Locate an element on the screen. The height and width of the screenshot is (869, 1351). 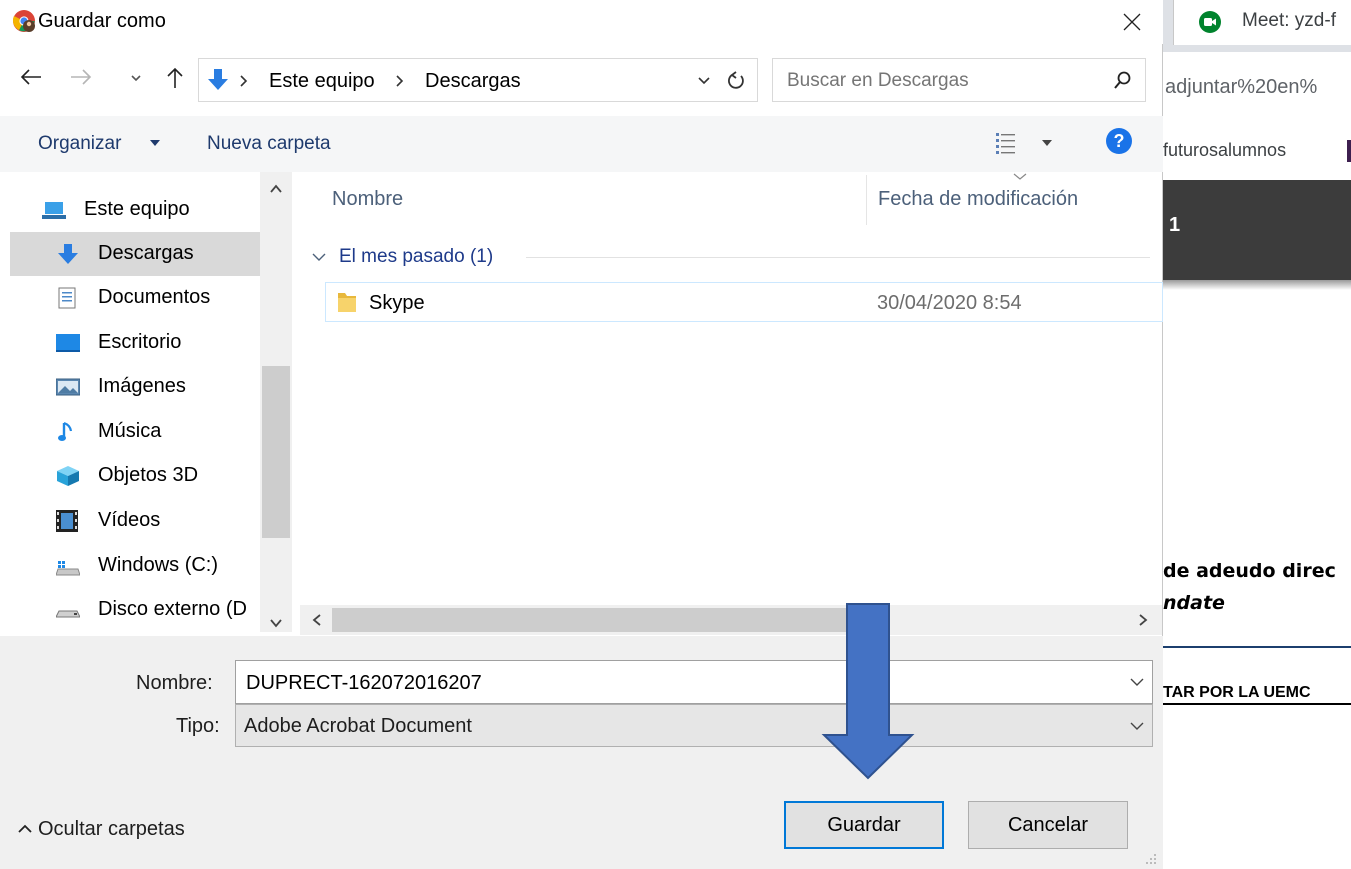
folder-icon is located at coordinates (347, 302).